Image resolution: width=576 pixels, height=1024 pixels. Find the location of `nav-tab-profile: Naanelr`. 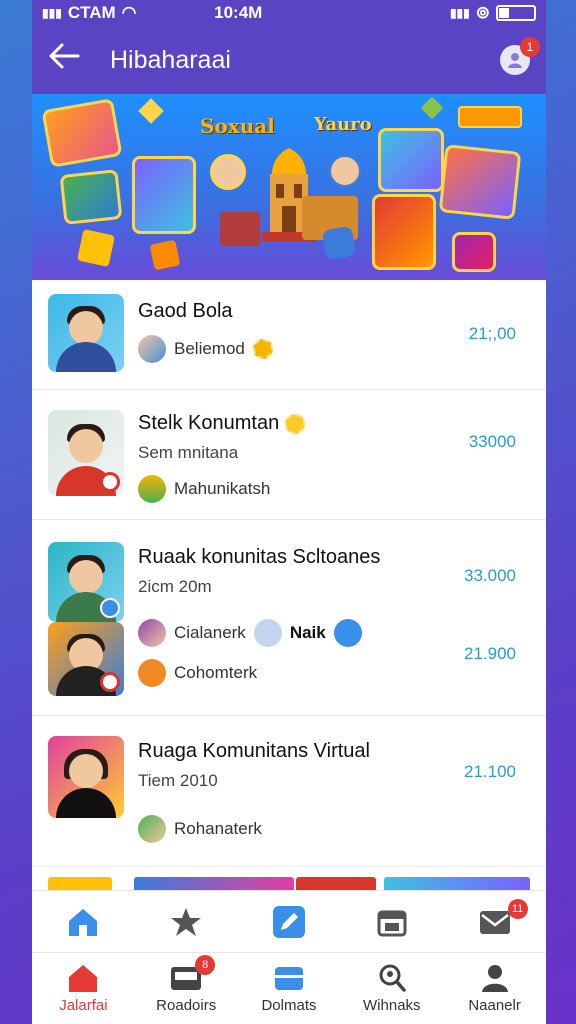

nav-tab-profile: Naanelr is located at coordinates (495, 988).